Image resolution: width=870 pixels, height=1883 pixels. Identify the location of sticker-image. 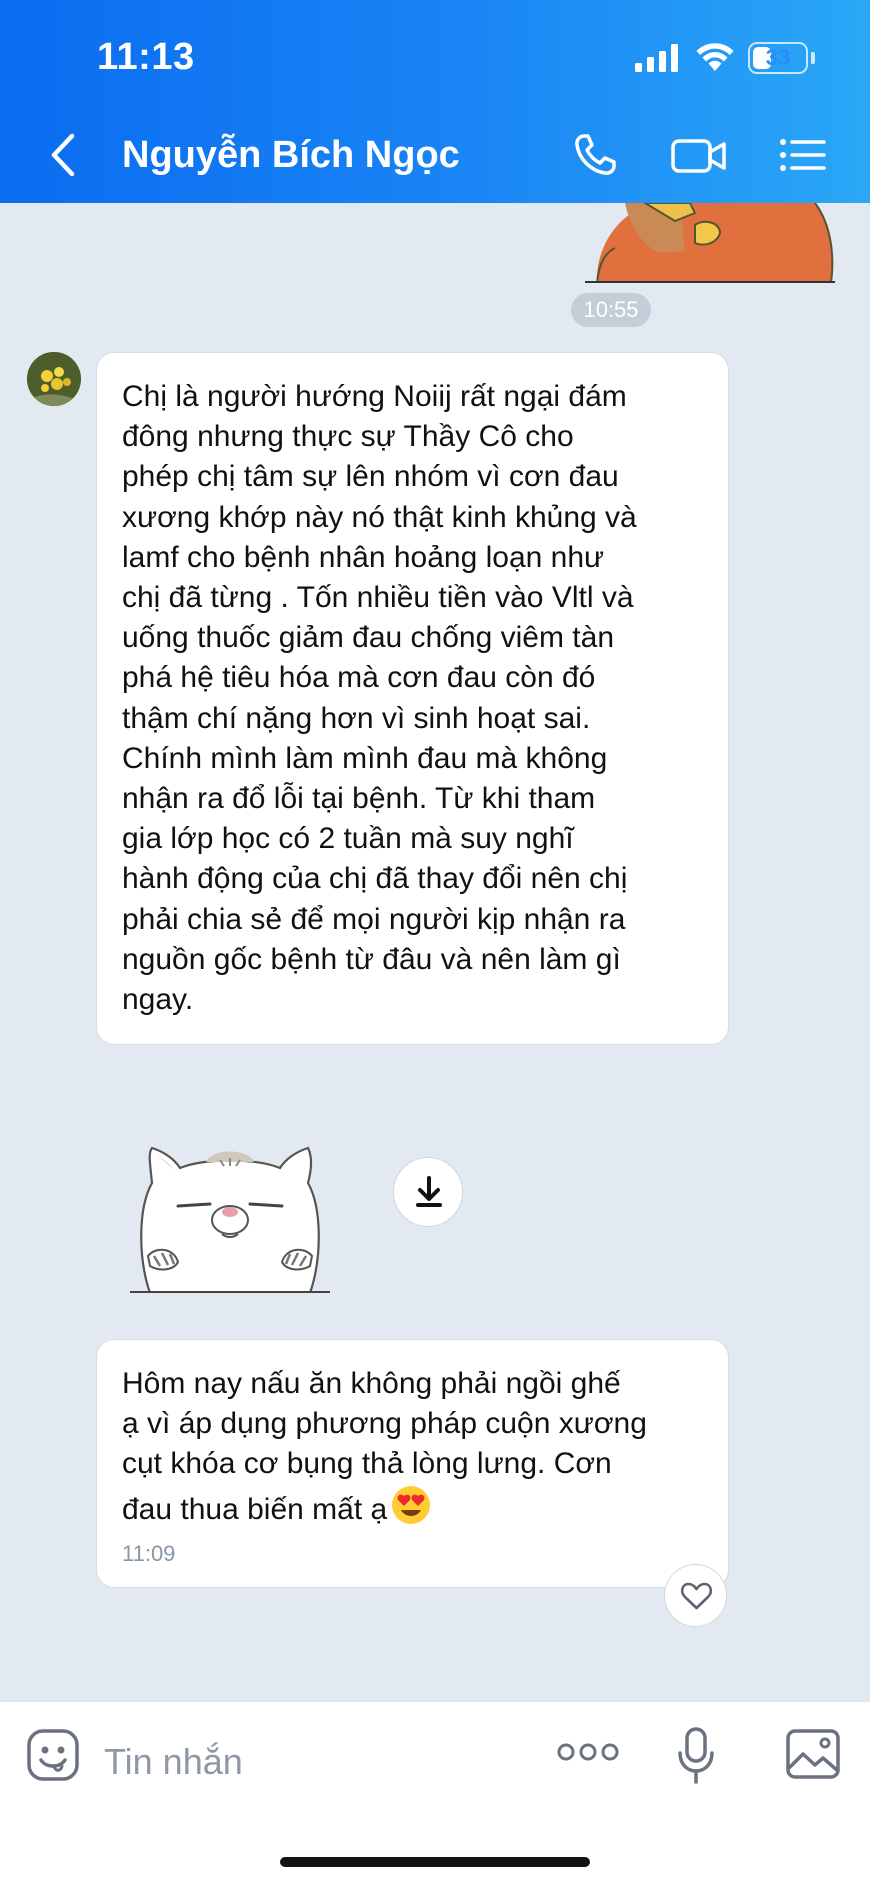
(710, 243).